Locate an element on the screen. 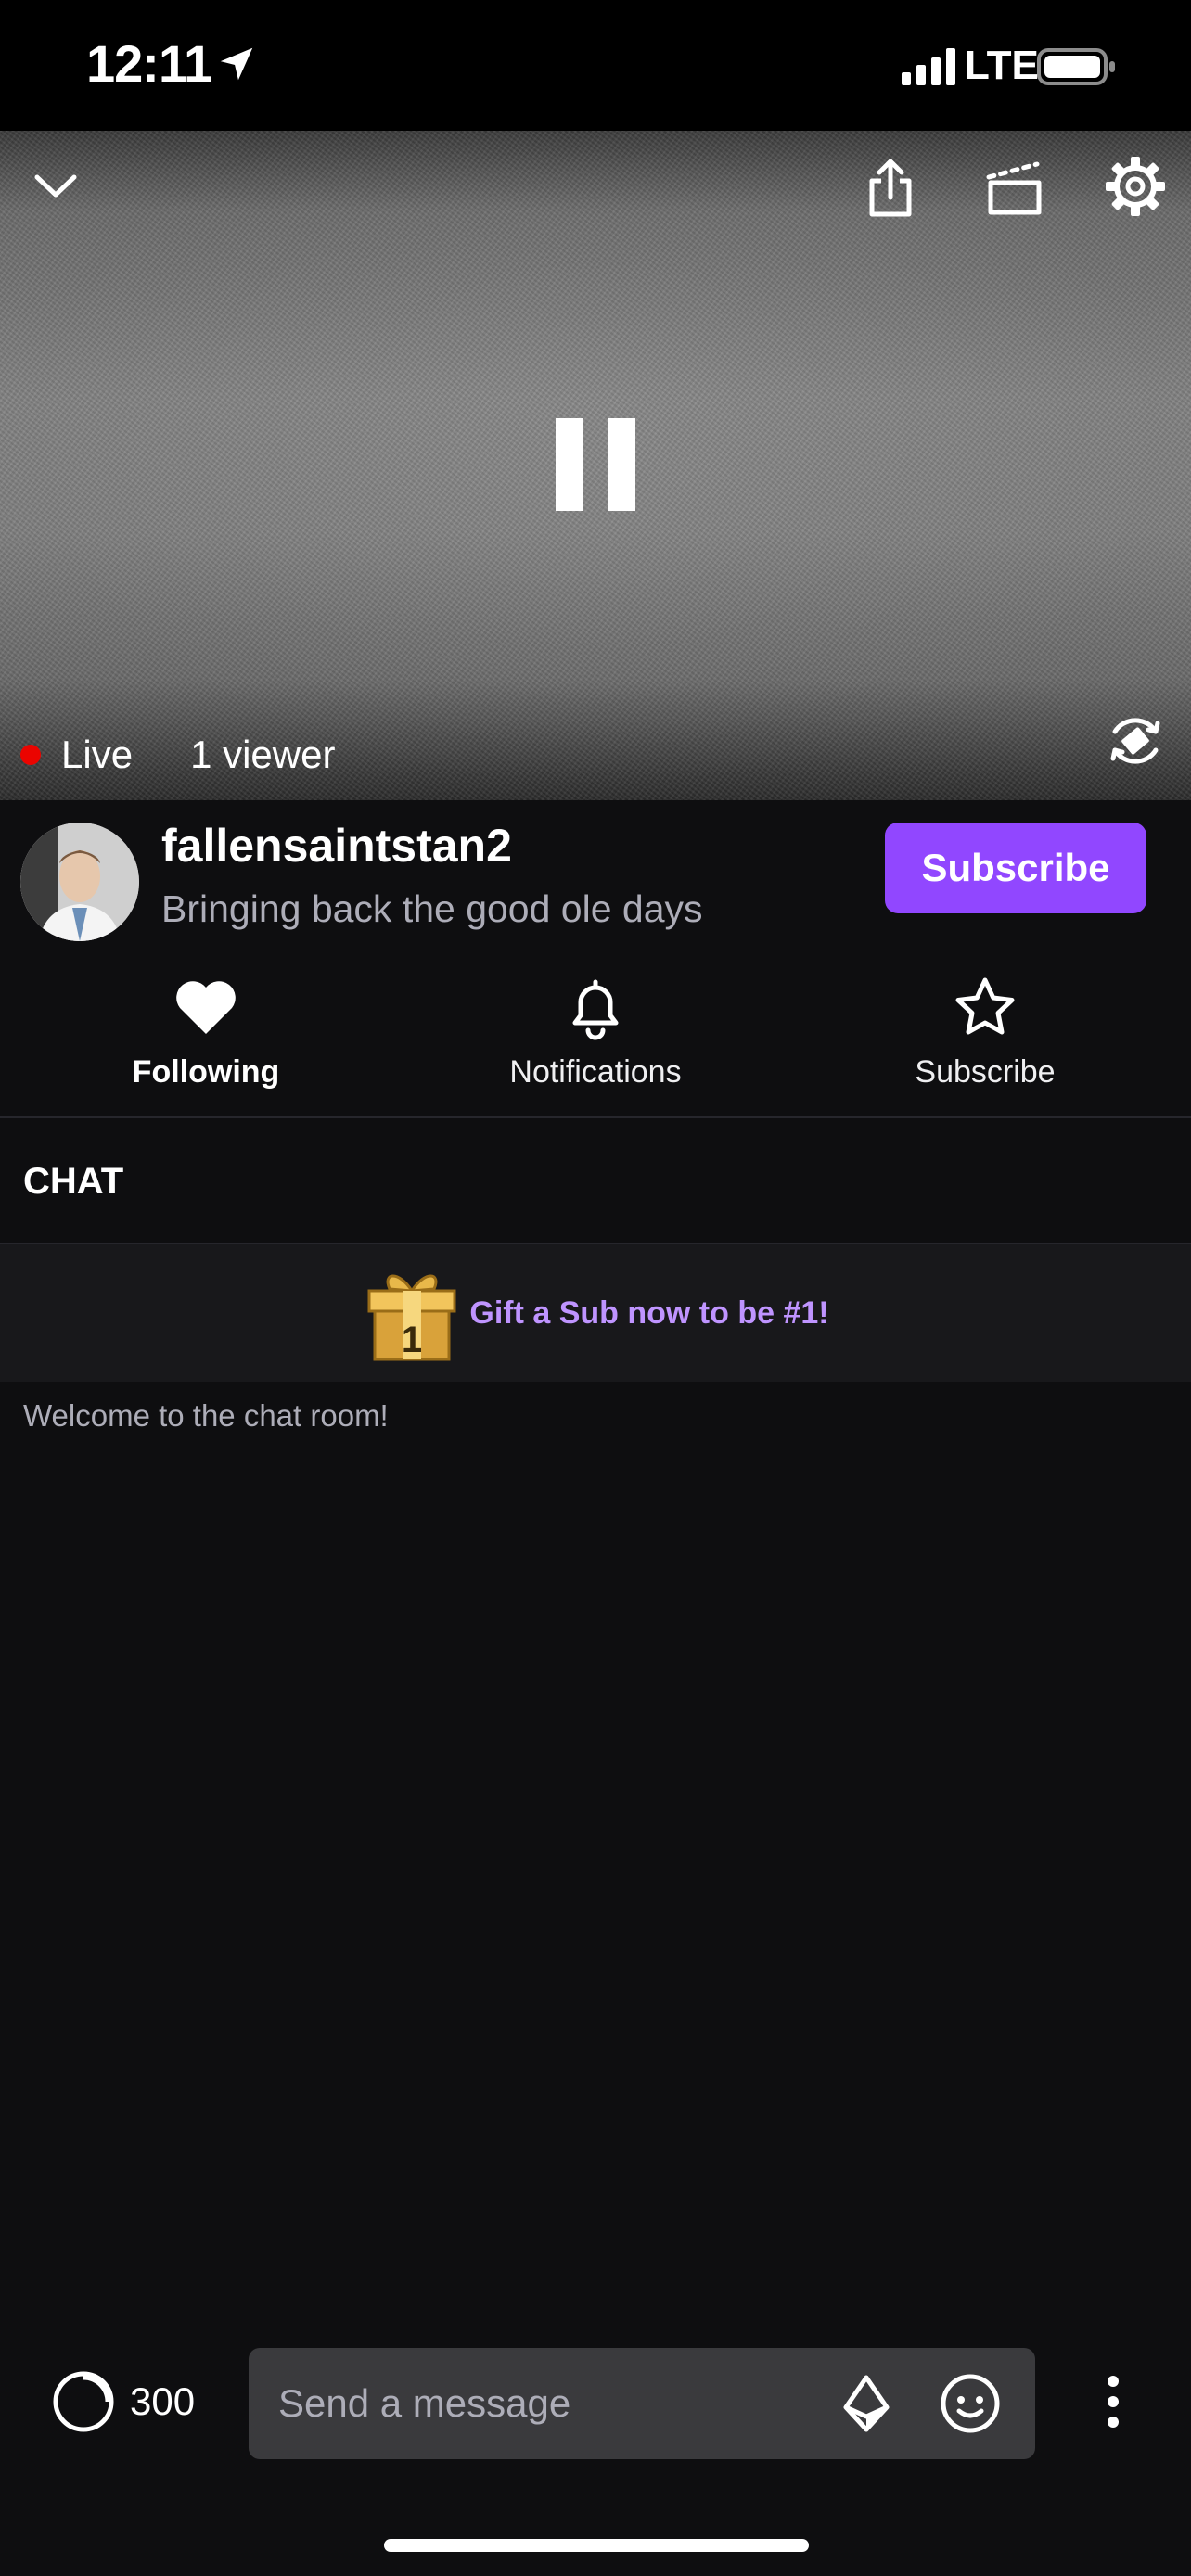 The image size is (1191, 2576). fullscreen-rotate-icon is located at coordinates (1135, 741).